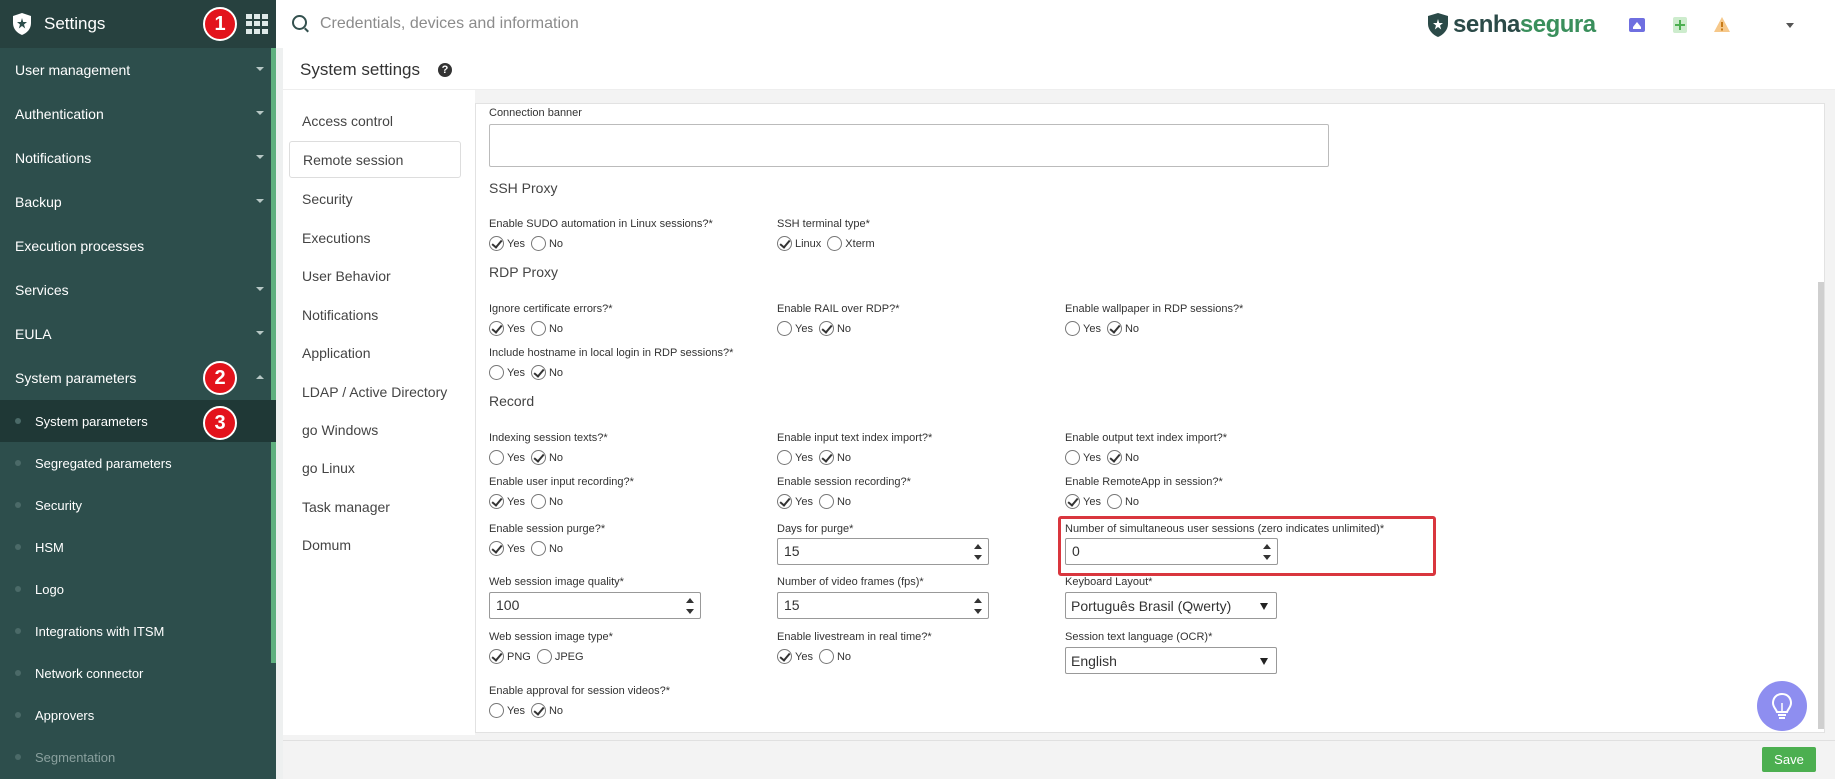  I want to click on days-for-purge-value: 15, so click(792, 551).